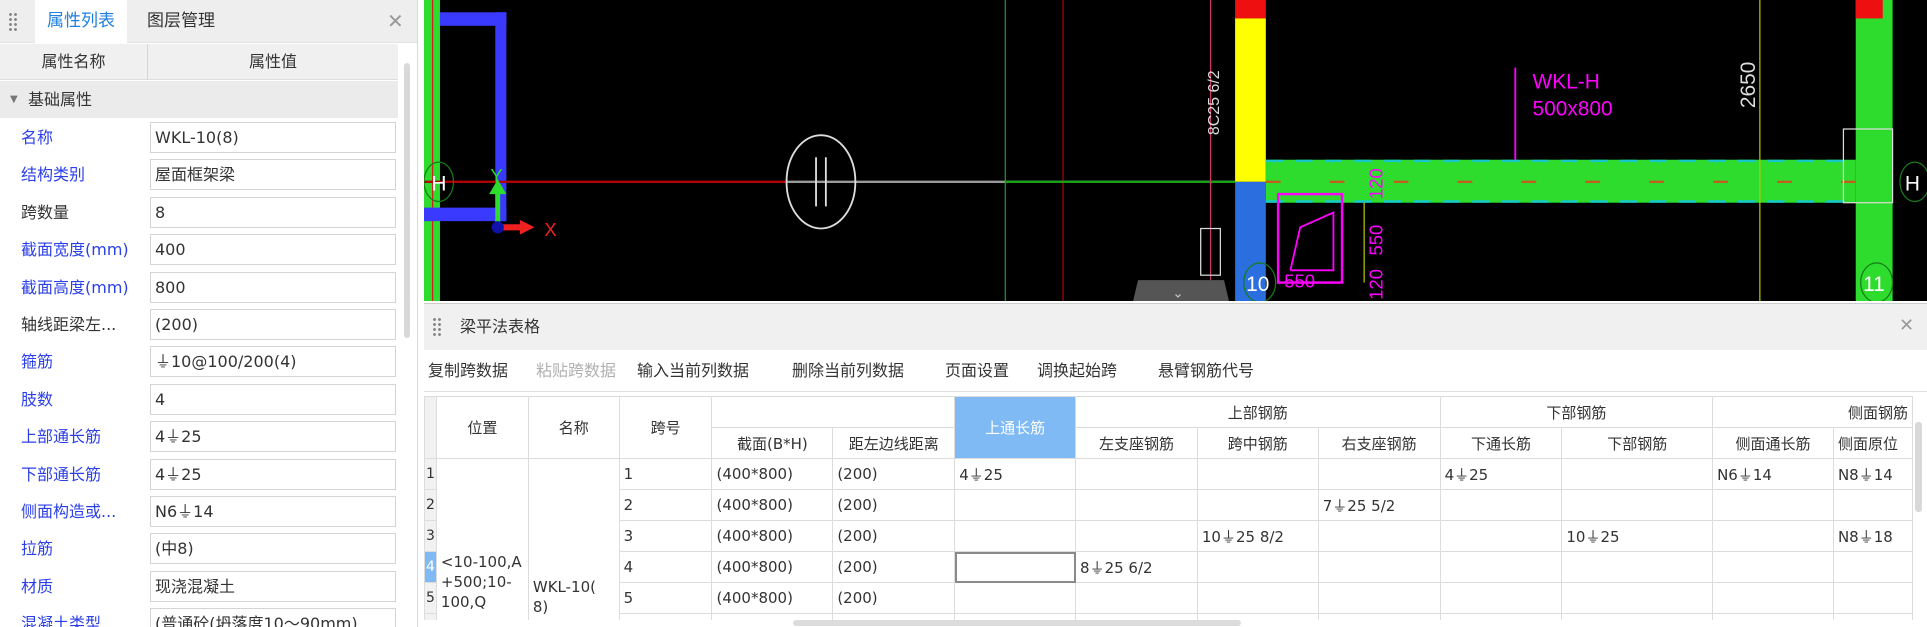  What do you see at coordinates (81, 21) in the screenshot?
I see `tab-properties: 属性列表` at bounding box center [81, 21].